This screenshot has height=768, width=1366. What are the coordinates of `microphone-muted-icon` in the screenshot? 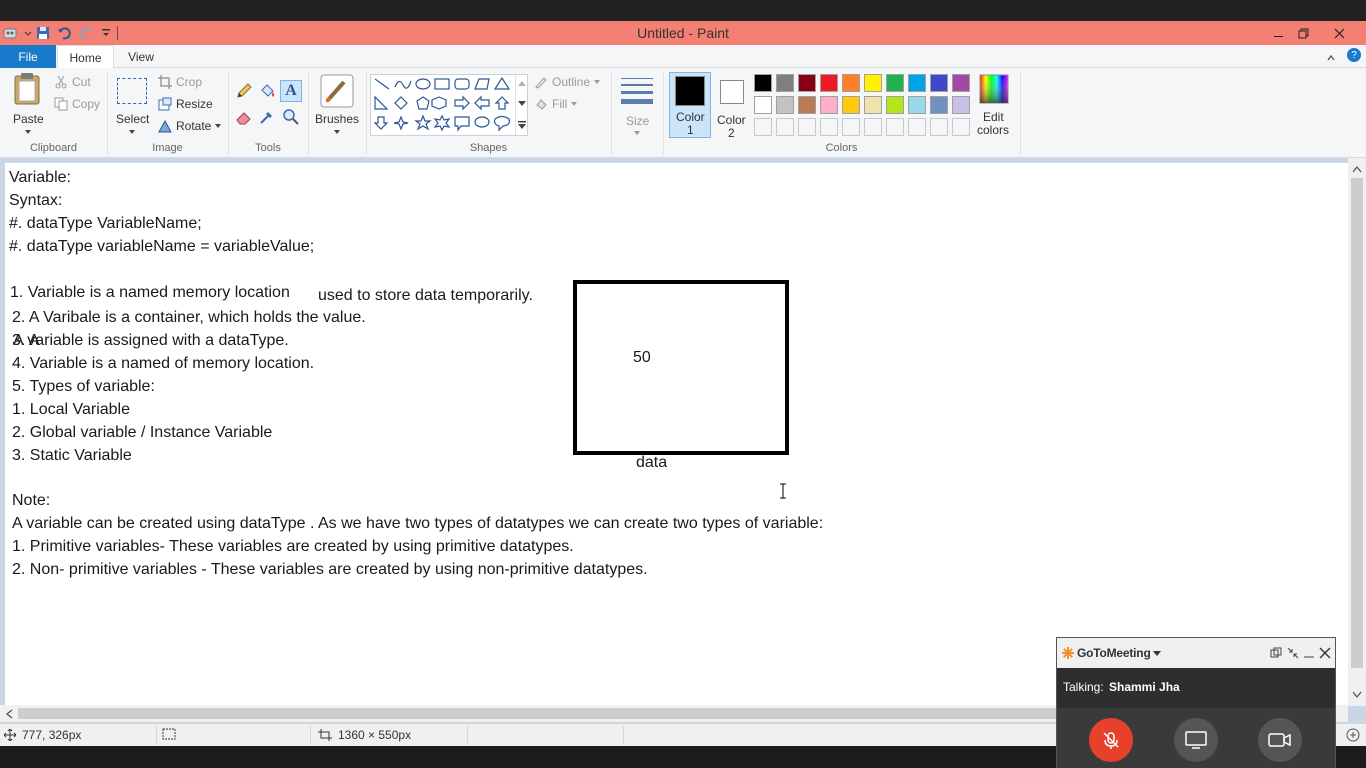 It's located at (1111, 740).